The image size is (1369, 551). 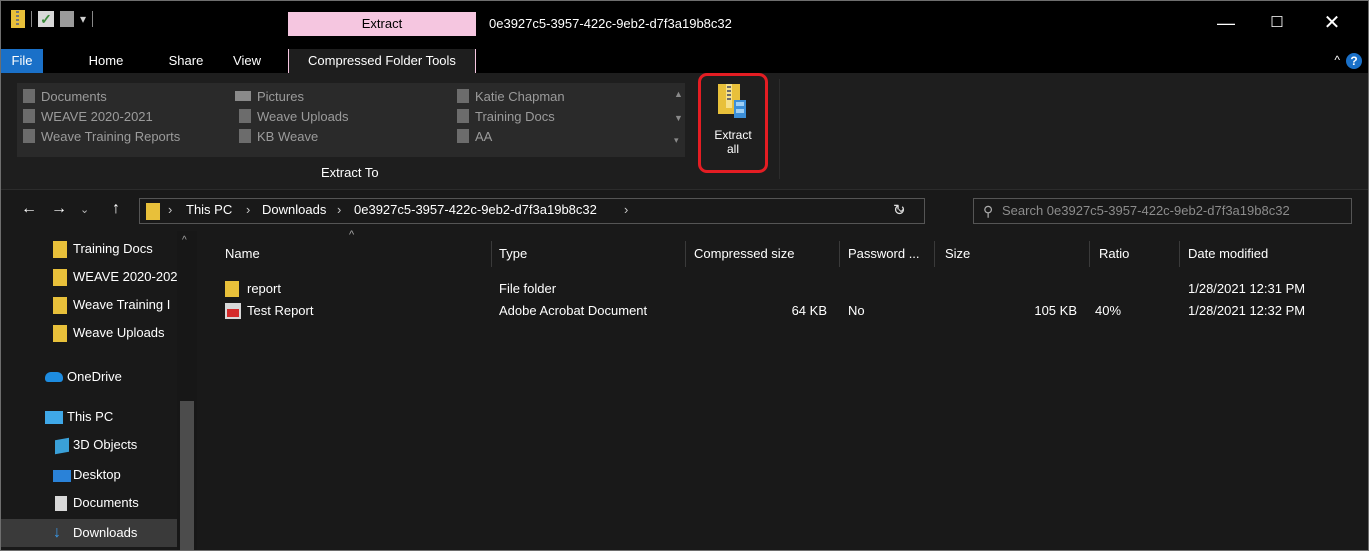 What do you see at coordinates (89, 333) in the screenshot?
I see `nav-item-weave-uploads: Weave Uploads` at bounding box center [89, 333].